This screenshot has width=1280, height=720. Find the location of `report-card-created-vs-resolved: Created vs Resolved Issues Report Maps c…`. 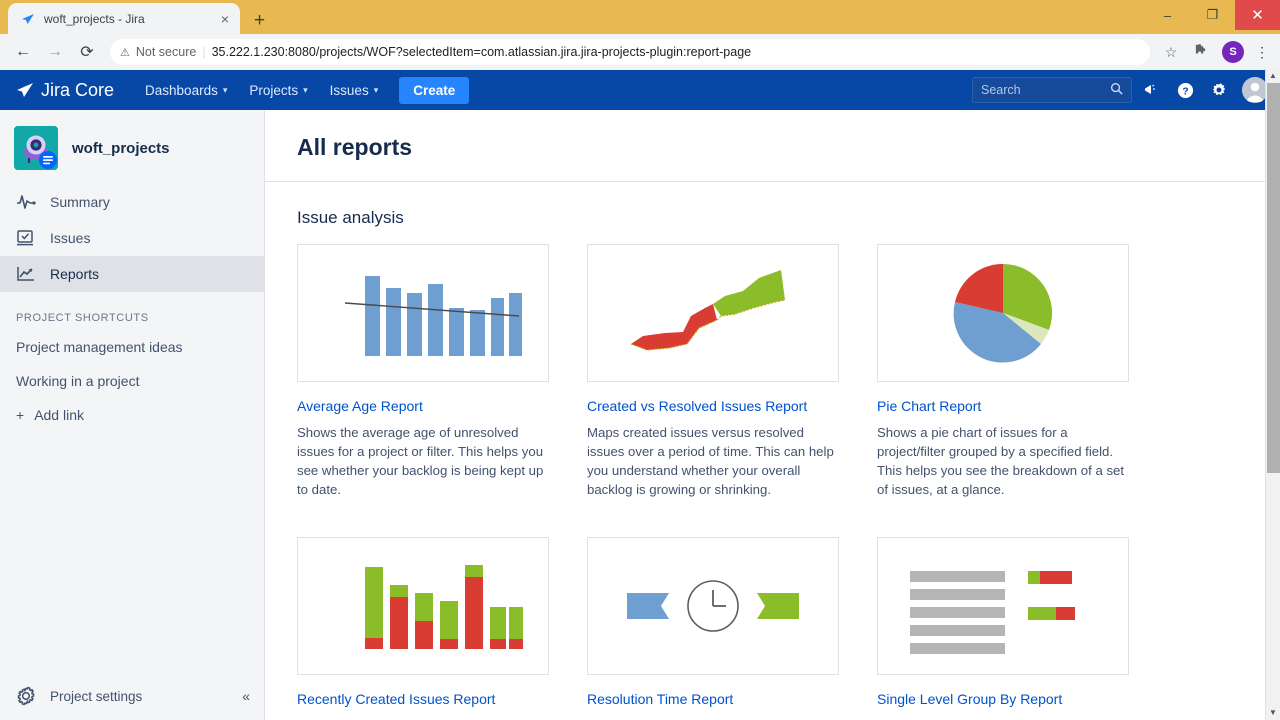

report-card-created-vs-resolved: Created vs Resolved Issues Report Maps c… is located at coordinates (713, 371).